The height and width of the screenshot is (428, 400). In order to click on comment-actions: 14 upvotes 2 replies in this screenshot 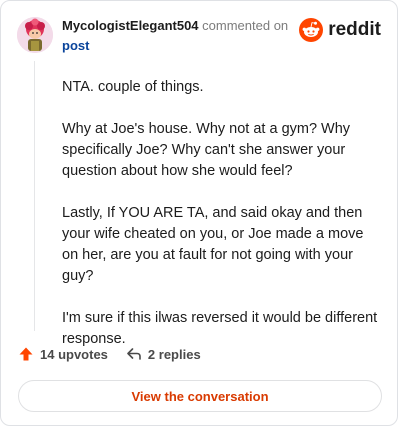, I will do `click(109, 354)`.